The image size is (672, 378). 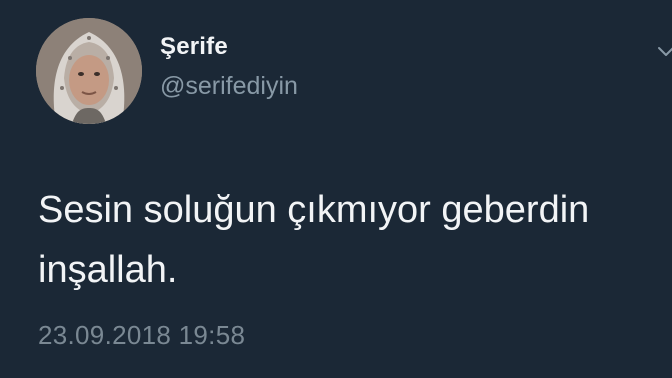 I want to click on tweet-timestamp: 23.09.2018 19:58, so click(x=141, y=335).